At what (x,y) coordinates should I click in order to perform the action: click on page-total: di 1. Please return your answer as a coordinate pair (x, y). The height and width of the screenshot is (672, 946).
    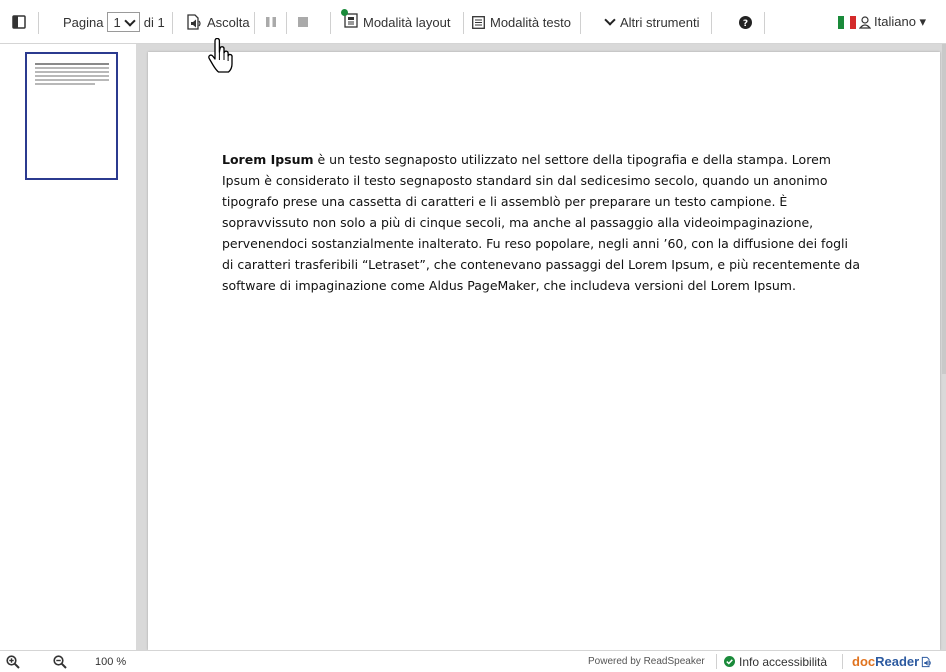
    Looking at the image, I should click on (154, 22).